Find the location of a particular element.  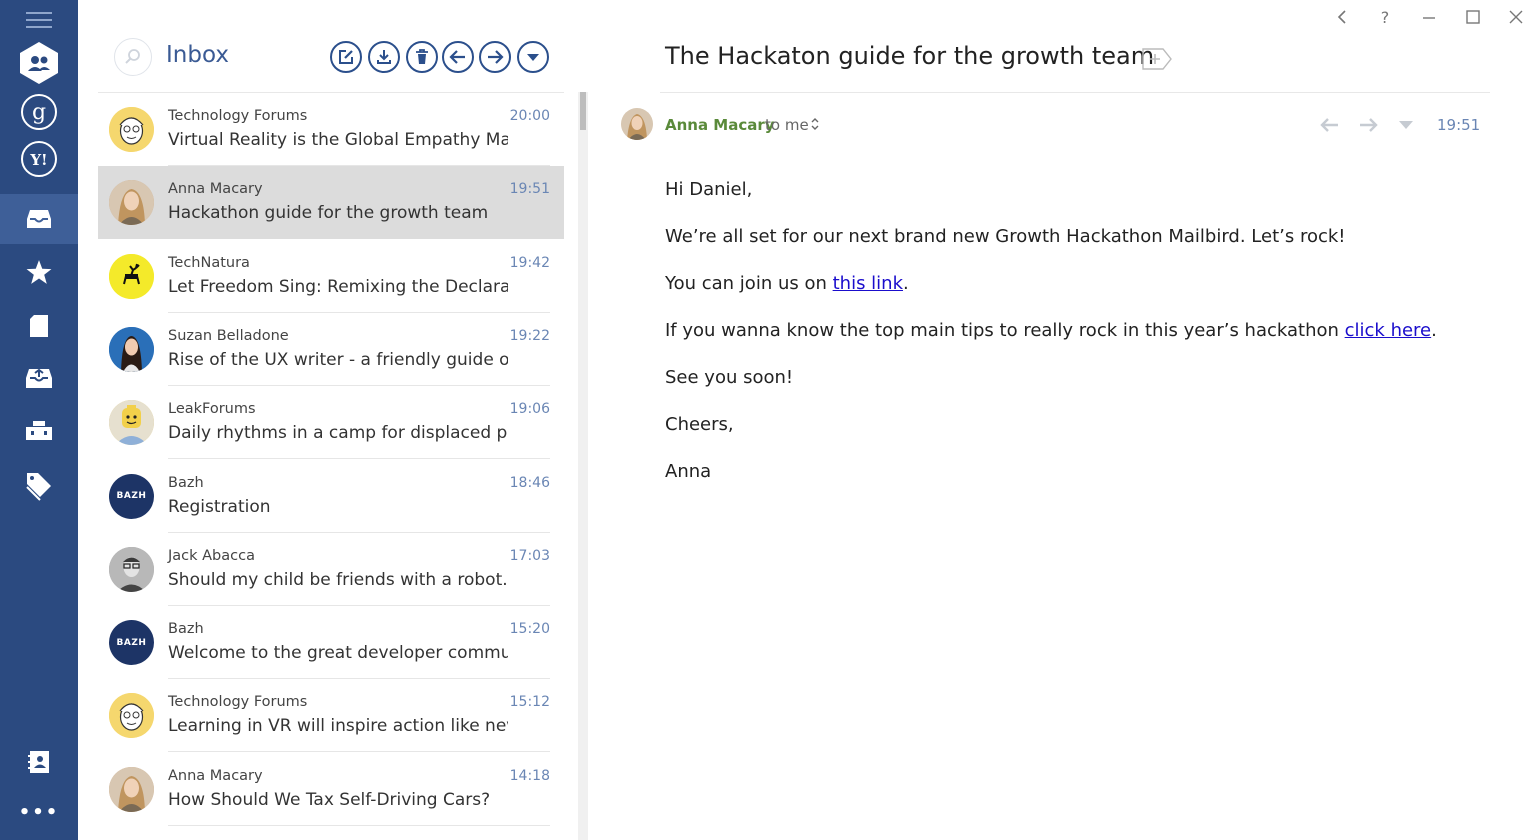

compose-icon is located at coordinates (346, 57).